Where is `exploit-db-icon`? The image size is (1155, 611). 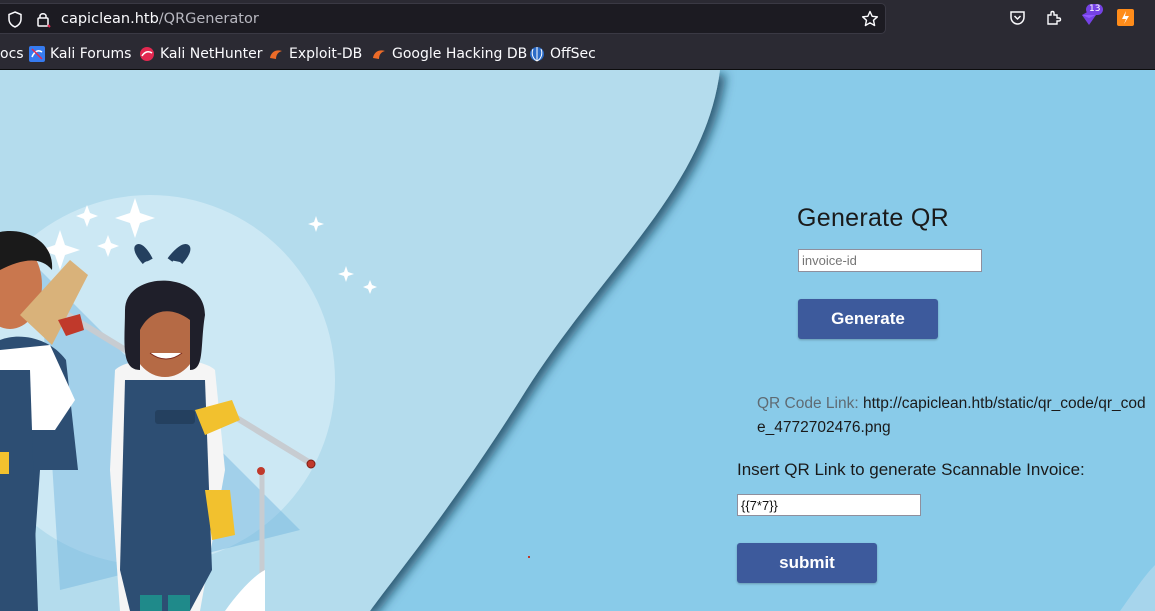 exploit-db-icon is located at coordinates (276, 54).